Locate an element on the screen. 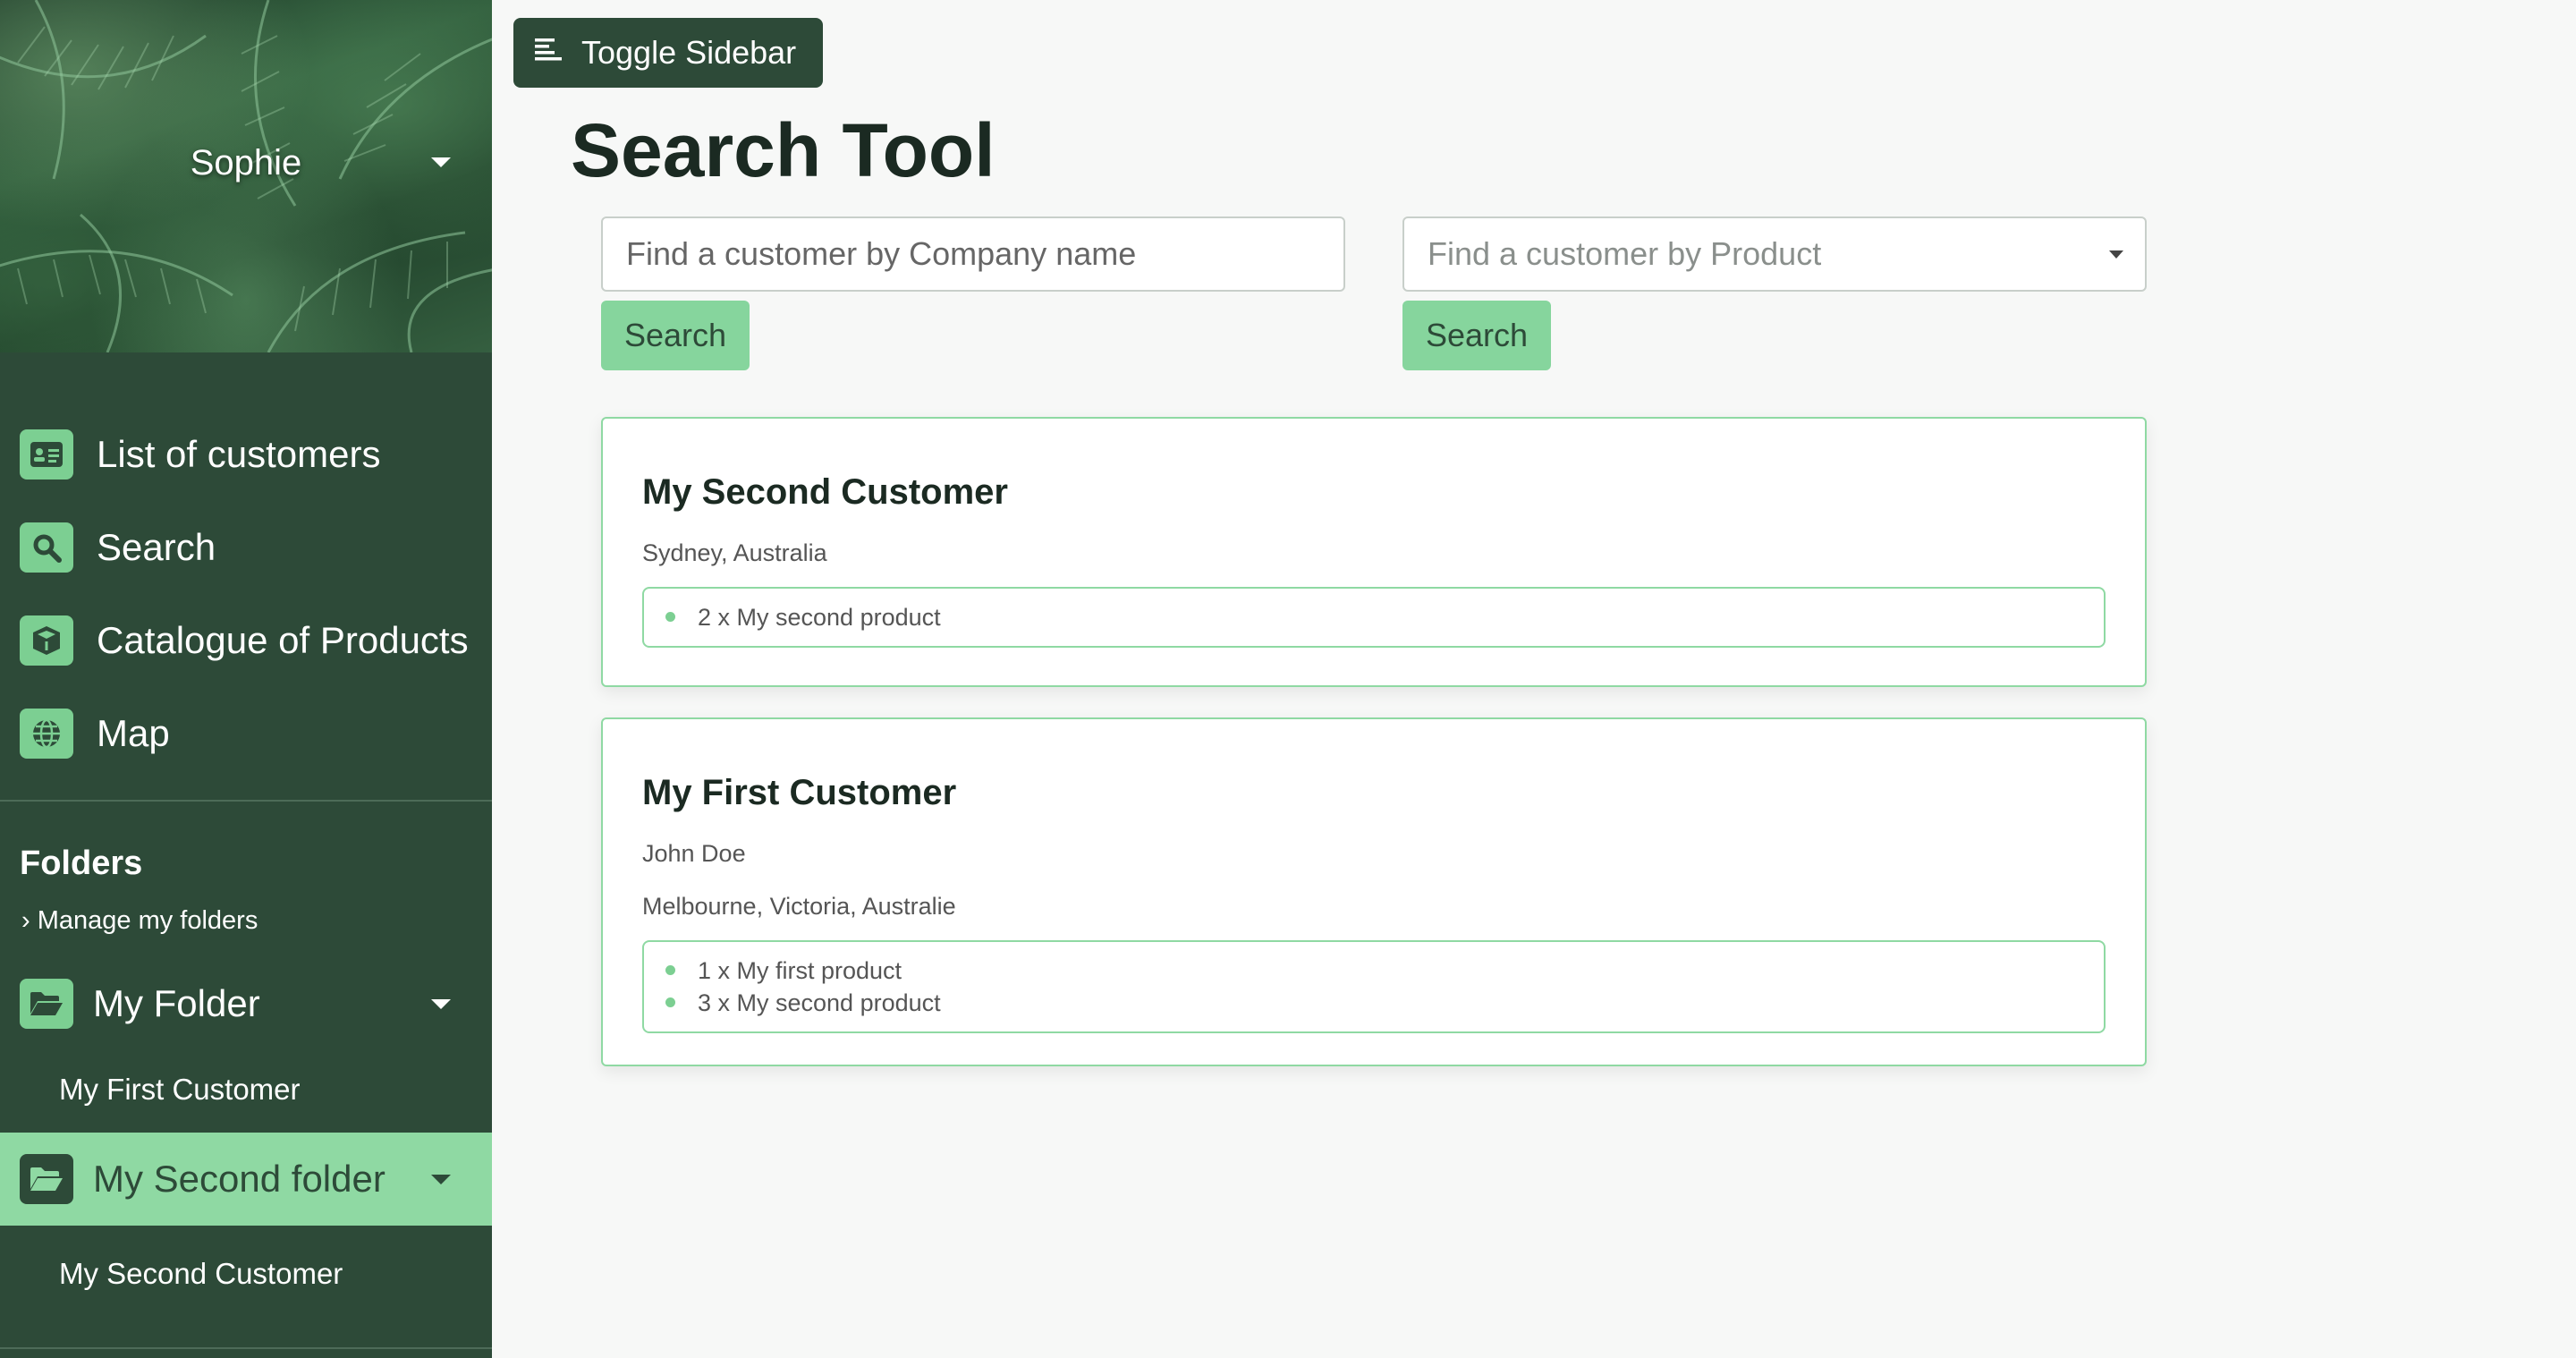  nav-item-catalogue-of-products: Catalogue of Products is located at coordinates (246, 640).